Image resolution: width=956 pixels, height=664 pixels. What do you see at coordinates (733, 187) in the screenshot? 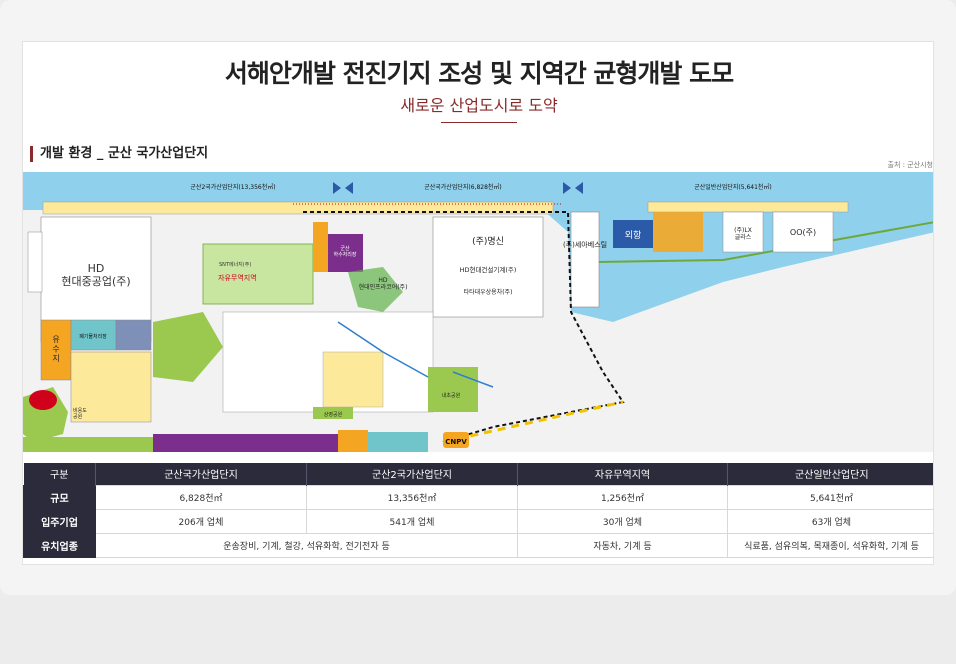
I see `general-complex-label: 군산일반산업단지(5,641천㎡)` at bounding box center [733, 187].